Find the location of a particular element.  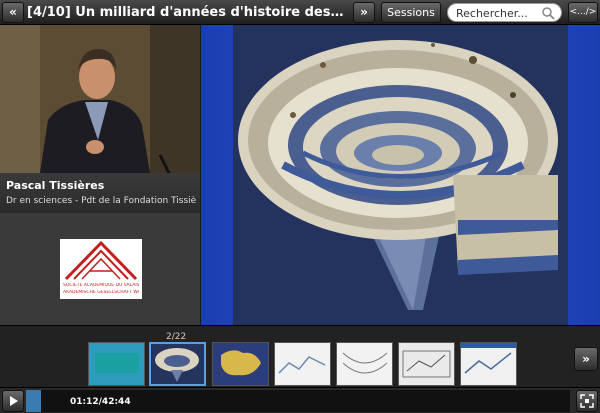

previous-talk-button: « is located at coordinates (13, 12).